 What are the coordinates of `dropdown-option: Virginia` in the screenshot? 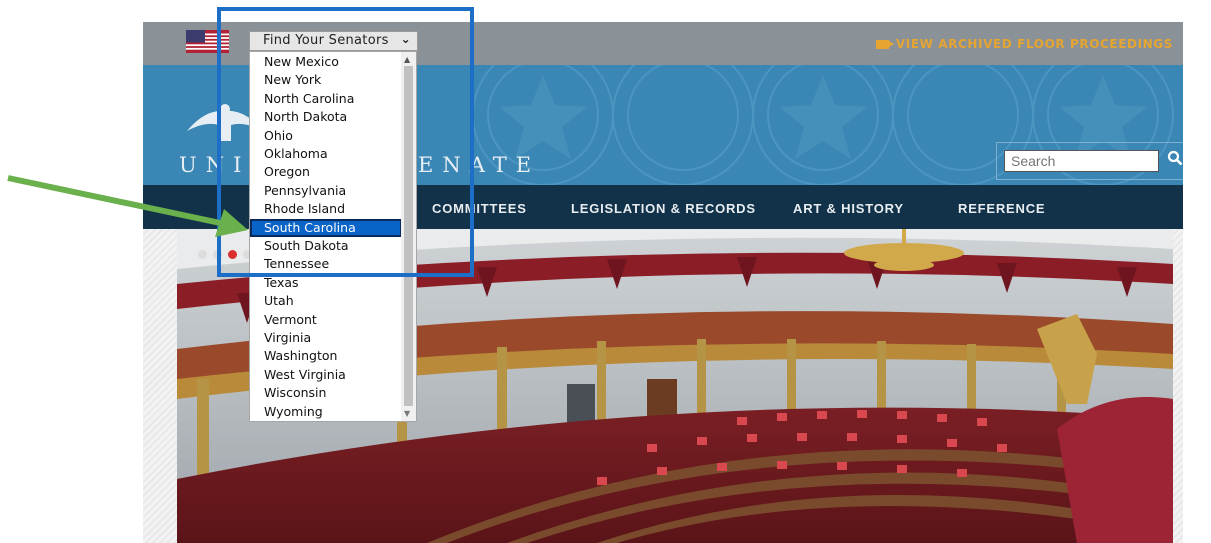 It's located at (326, 338).